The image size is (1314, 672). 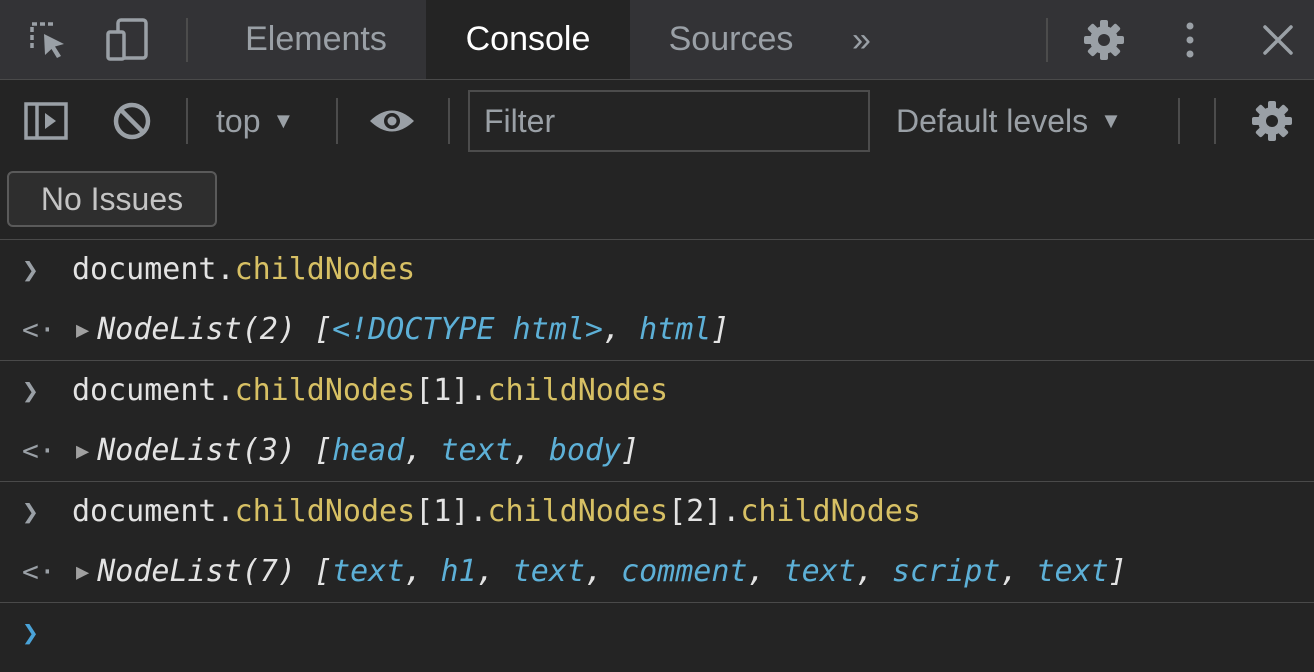 I want to click on tab-sources: Sources, so click(x=731, y=39).